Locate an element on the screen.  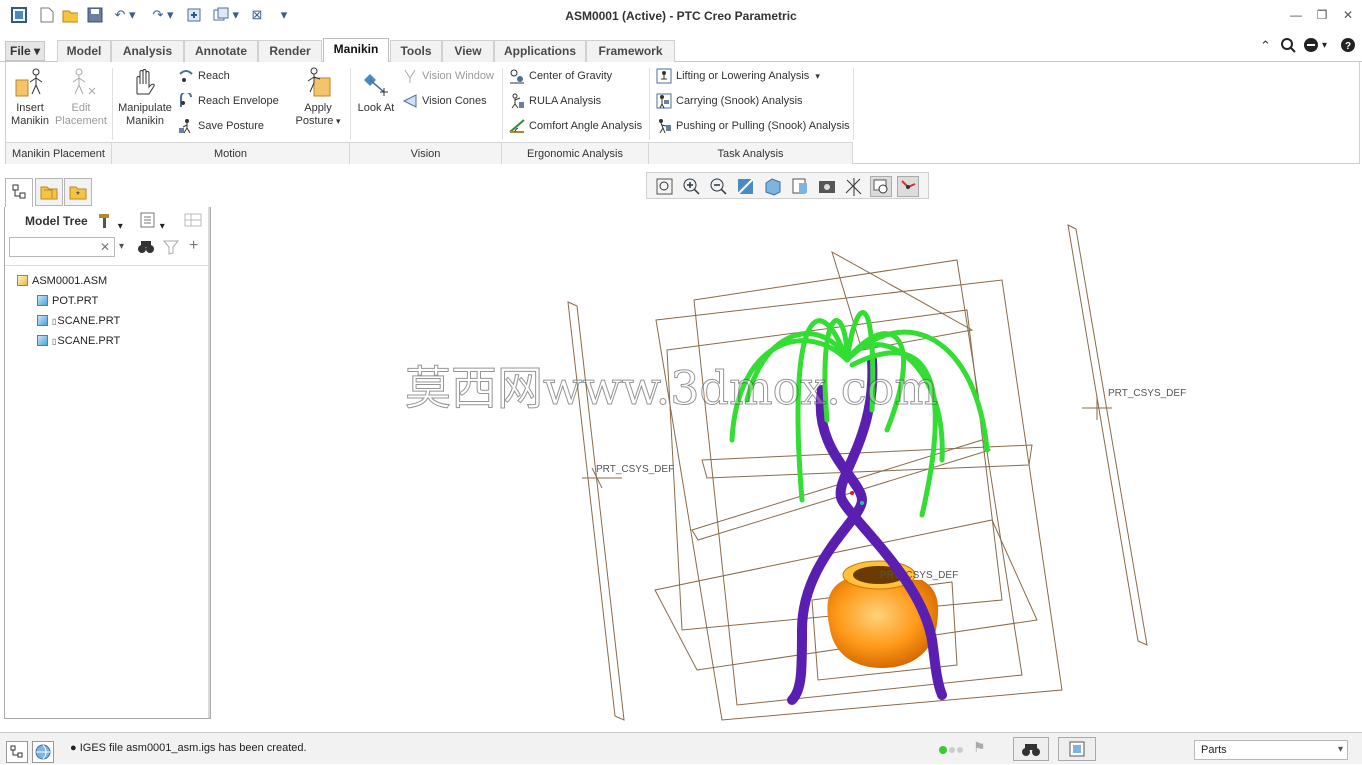
help-icon: ? is located at coordinates (1348, 46).